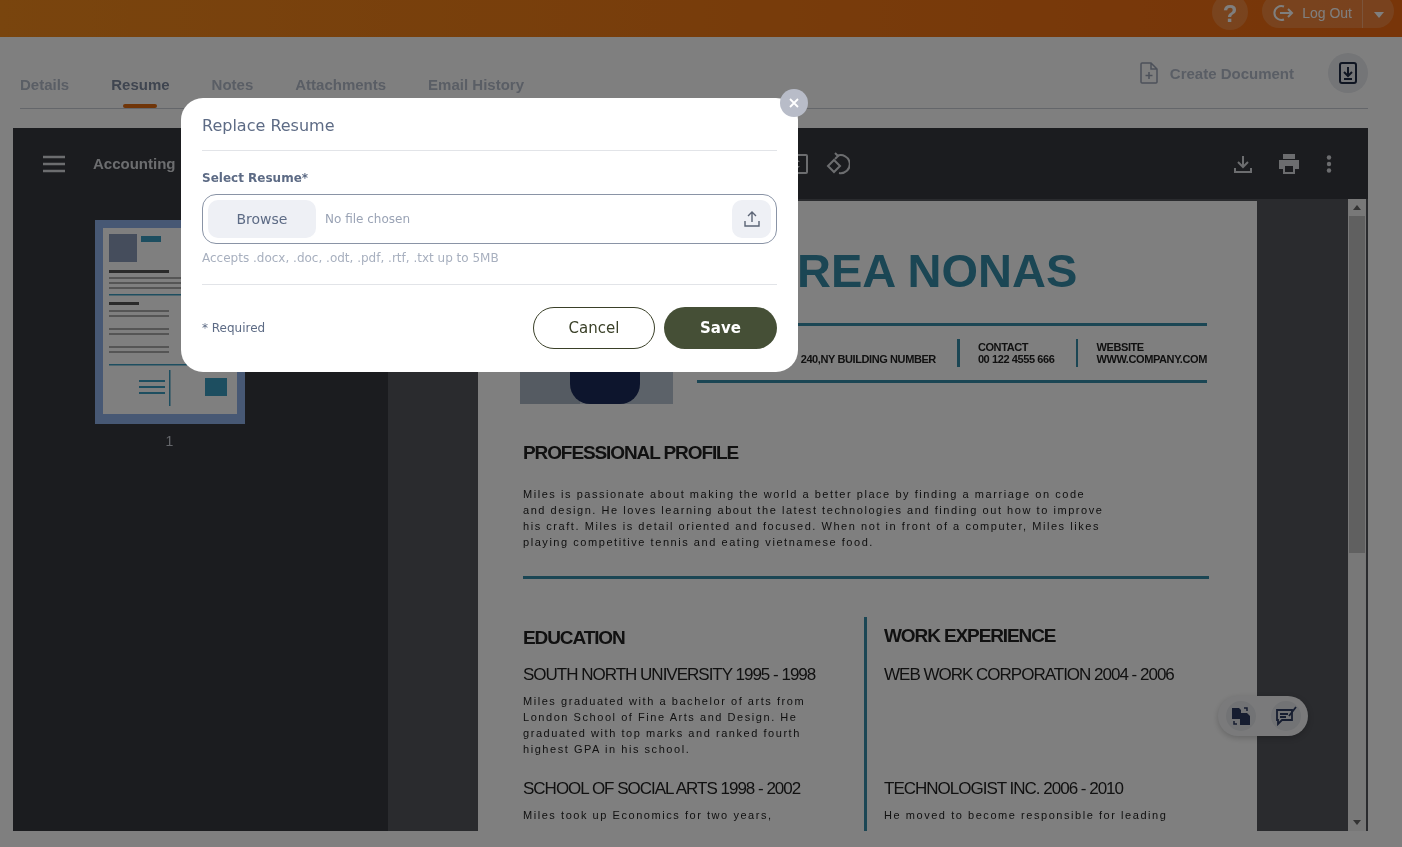  I want to click on document-add-icon, so click(1148, 73).